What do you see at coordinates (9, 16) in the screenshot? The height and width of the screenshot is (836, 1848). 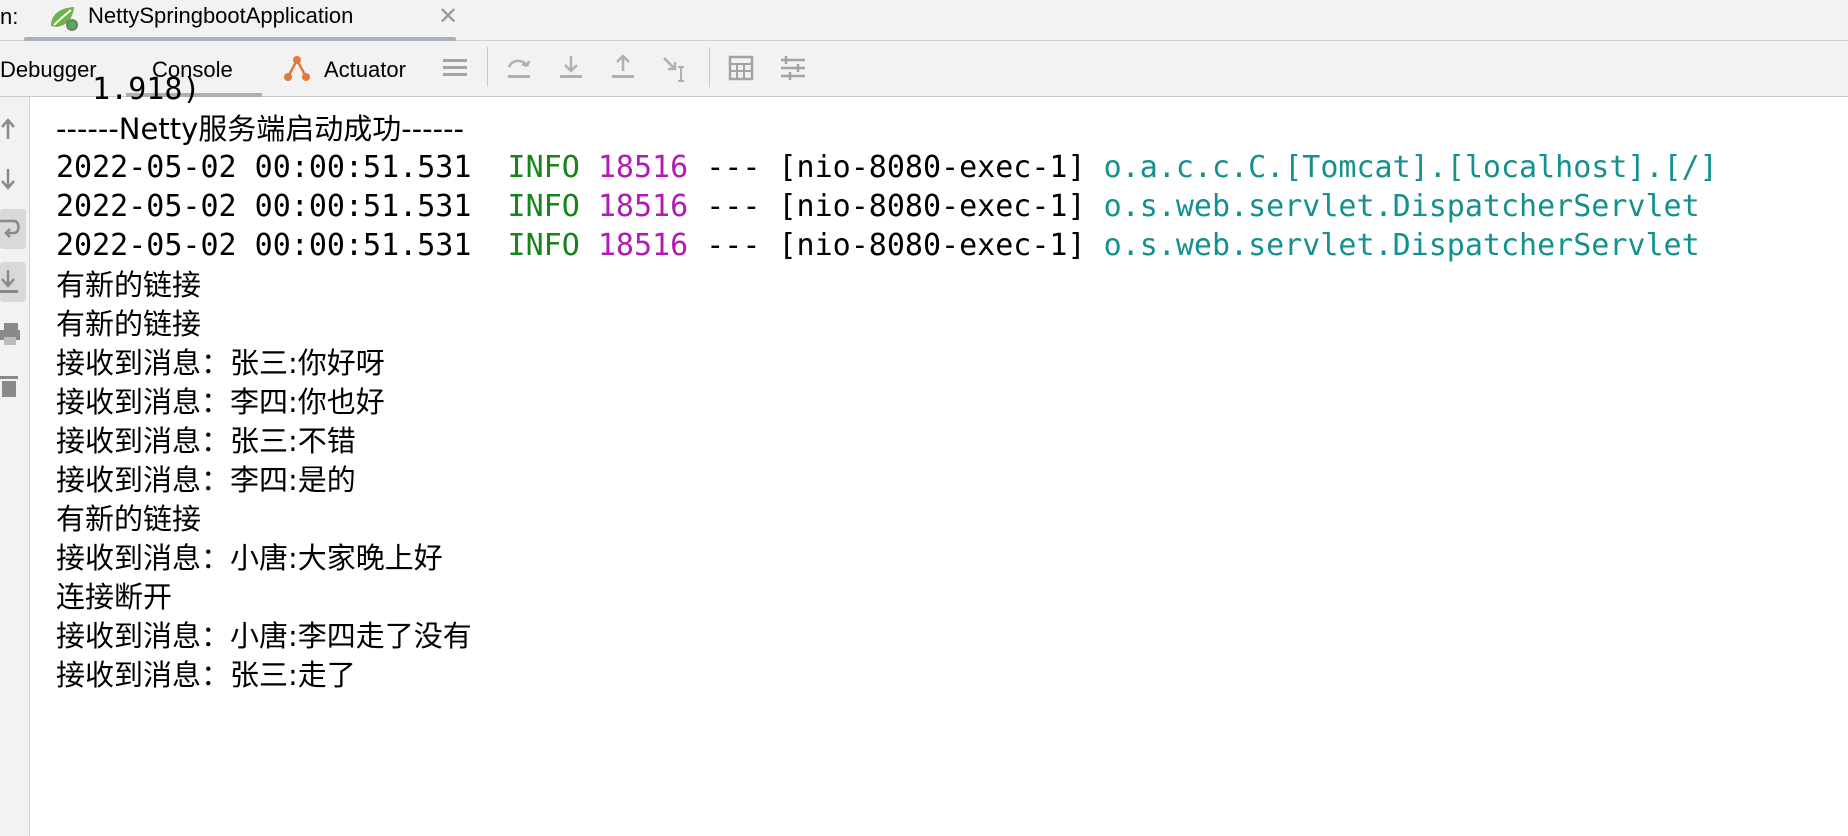 I see `run-label: n:` at bounding box center [9, 16].